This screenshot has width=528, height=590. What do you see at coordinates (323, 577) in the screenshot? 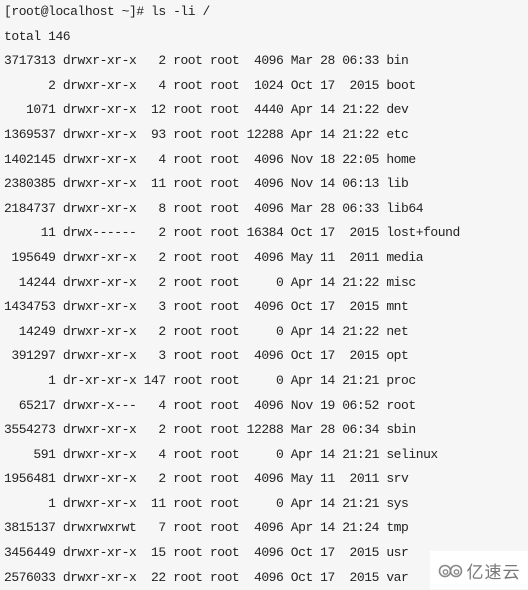
I see `entry-day: 17` at bounding box center [323, 577].